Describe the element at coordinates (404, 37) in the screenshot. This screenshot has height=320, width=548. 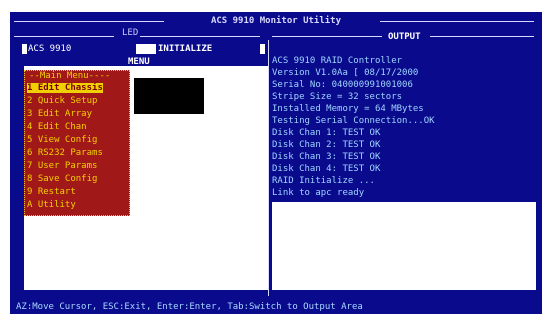
I see `output-label: OUTPUT` at that location.